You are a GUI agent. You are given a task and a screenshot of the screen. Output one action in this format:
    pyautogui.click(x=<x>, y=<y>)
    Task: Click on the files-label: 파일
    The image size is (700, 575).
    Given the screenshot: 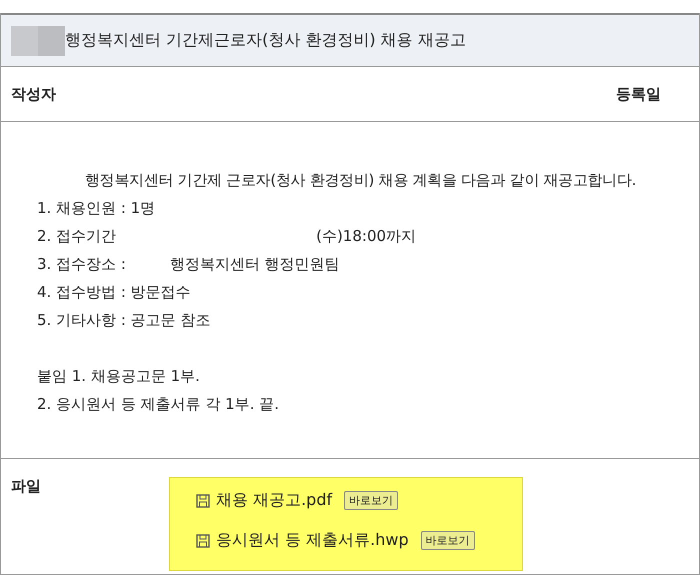 What is the action you would take?
    pyautogui.click(x=26, y=487)
    